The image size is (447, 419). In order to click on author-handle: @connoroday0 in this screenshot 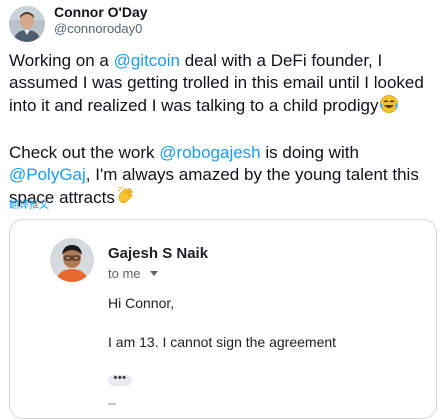, I will do `click(98, 28)`.